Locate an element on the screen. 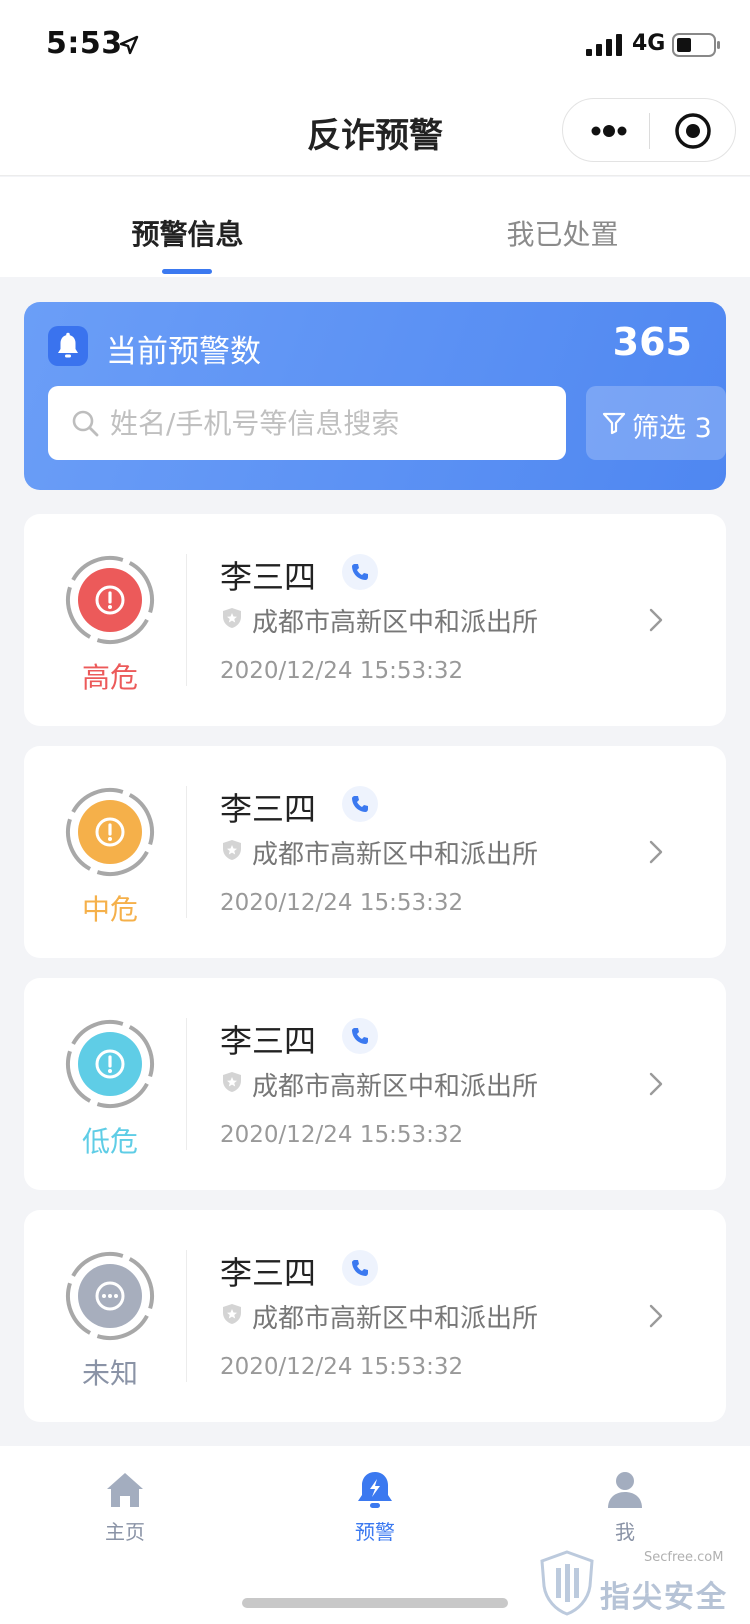 Image resolution: width=750 pixels, height=1624 pixels. search-box is located at coordinates (307, 423).